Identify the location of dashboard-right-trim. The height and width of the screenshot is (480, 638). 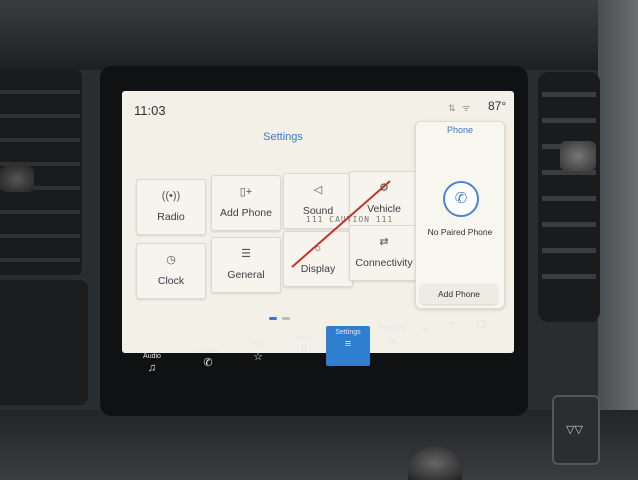
(618, 240).